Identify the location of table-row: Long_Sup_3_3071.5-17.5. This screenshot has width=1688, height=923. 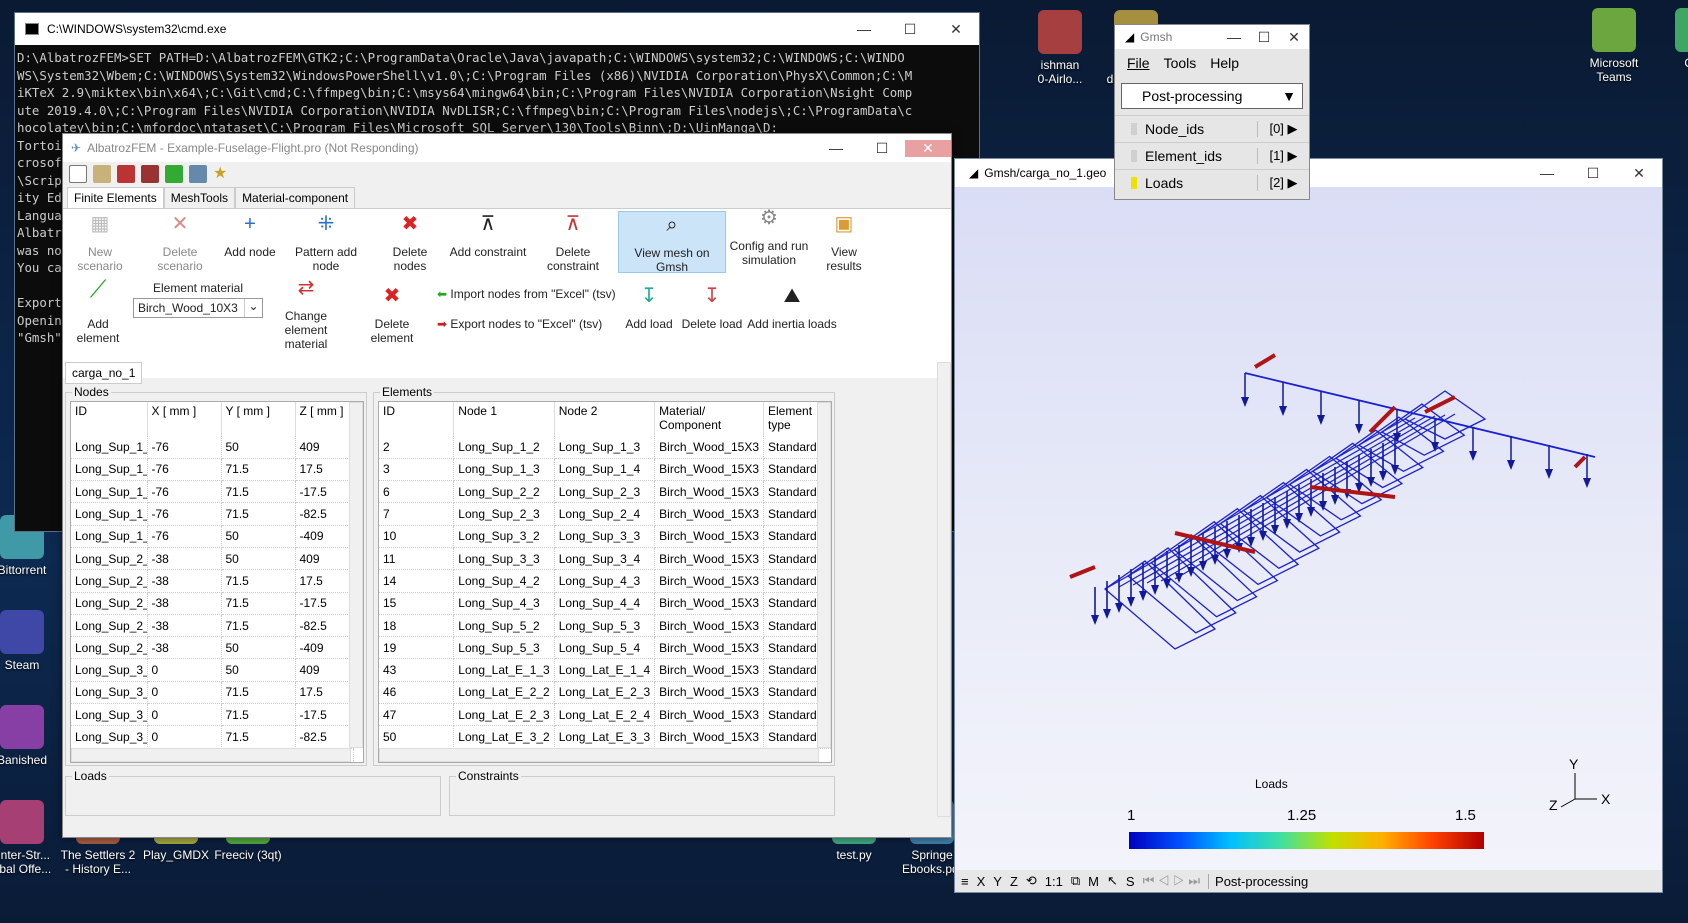
(212, 715).